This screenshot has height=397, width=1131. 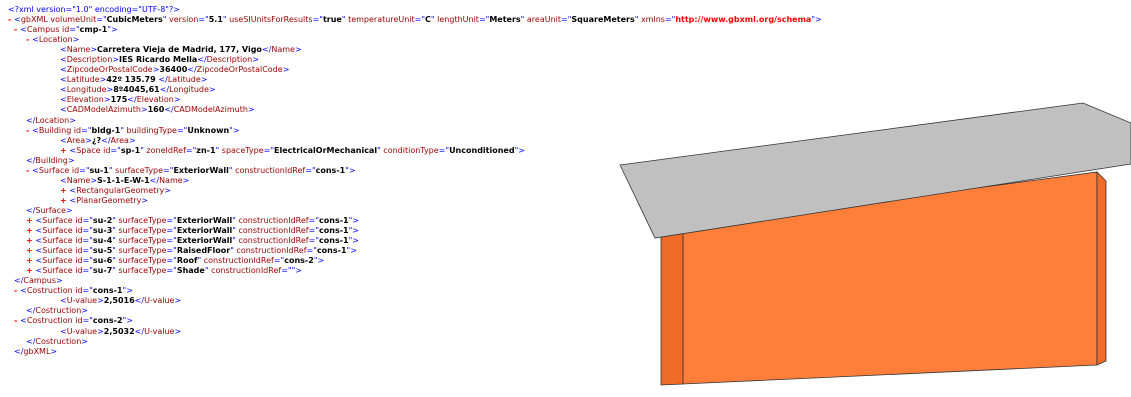 I want to click on xml-line: + <PlanarGeometry>, so click(x=300, y=201).